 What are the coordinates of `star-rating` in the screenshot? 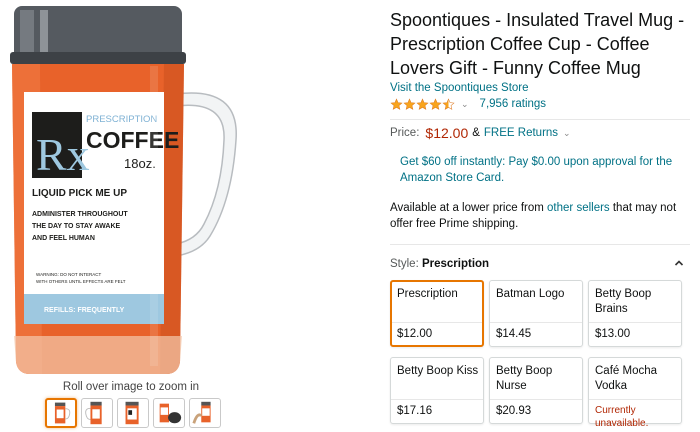 It's located at (422, 104).